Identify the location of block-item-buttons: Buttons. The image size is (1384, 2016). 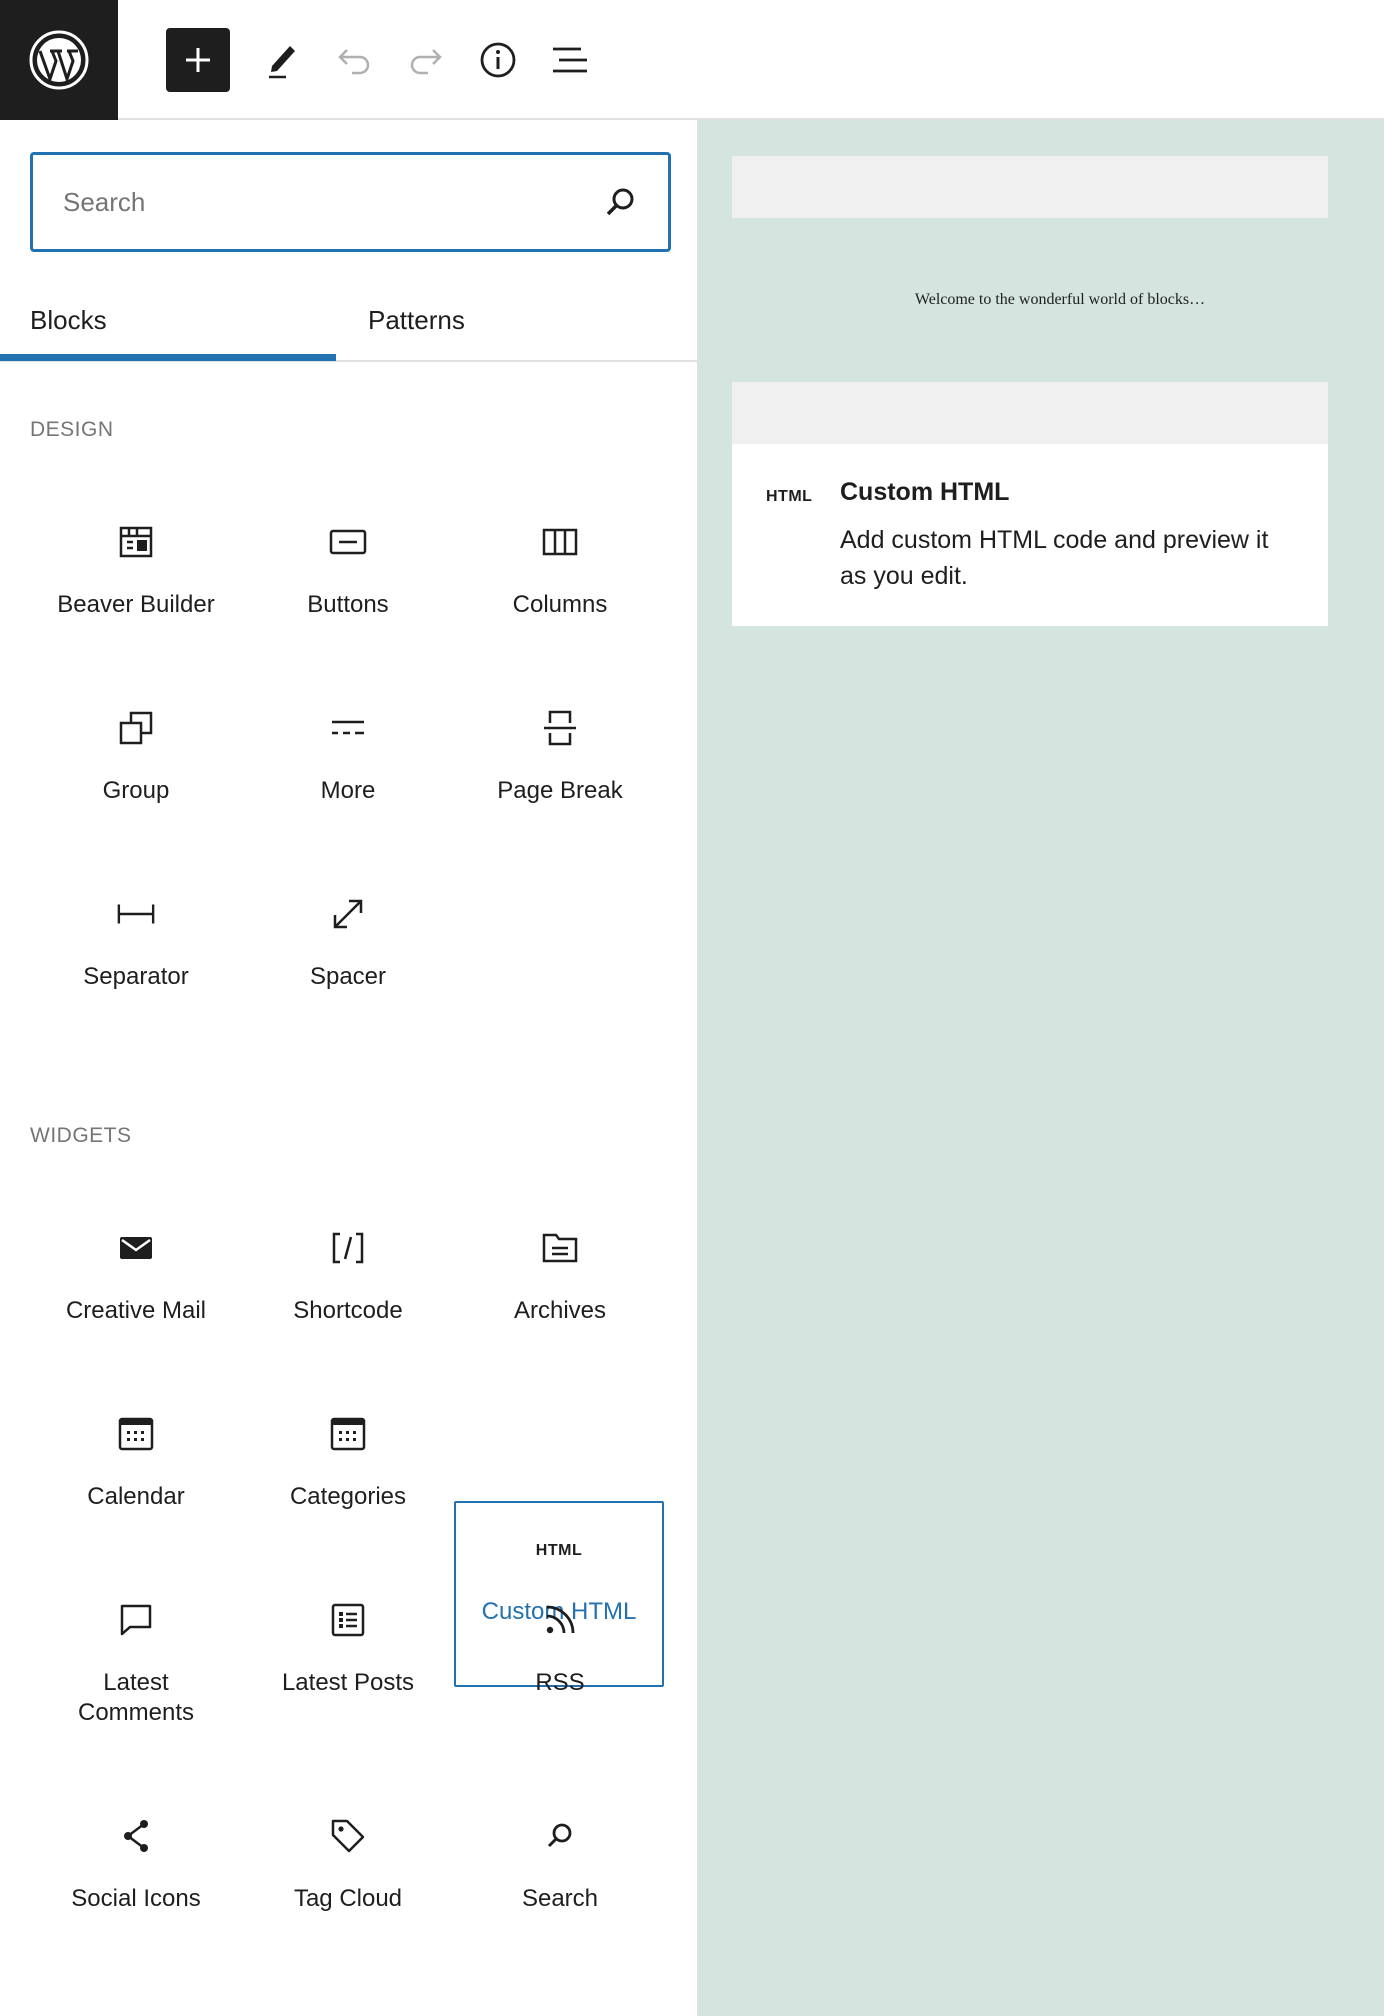
(348, 585).